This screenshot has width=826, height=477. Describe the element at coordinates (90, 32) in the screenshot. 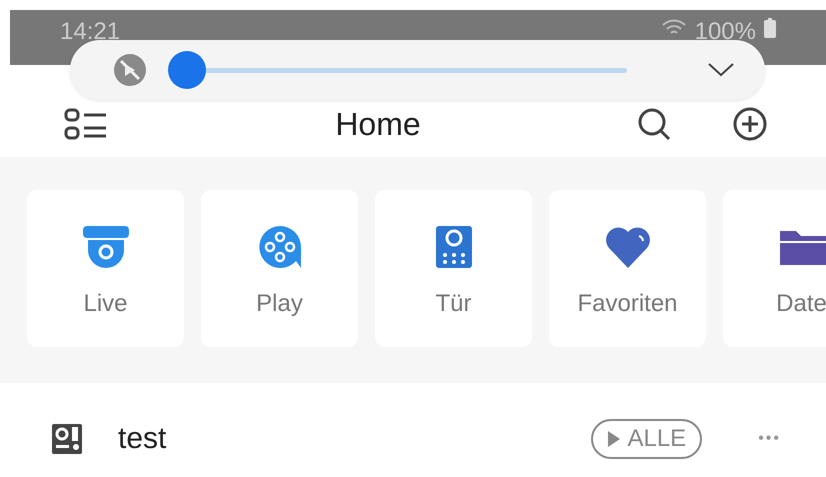

I see `status-time: 14:21` at that location.